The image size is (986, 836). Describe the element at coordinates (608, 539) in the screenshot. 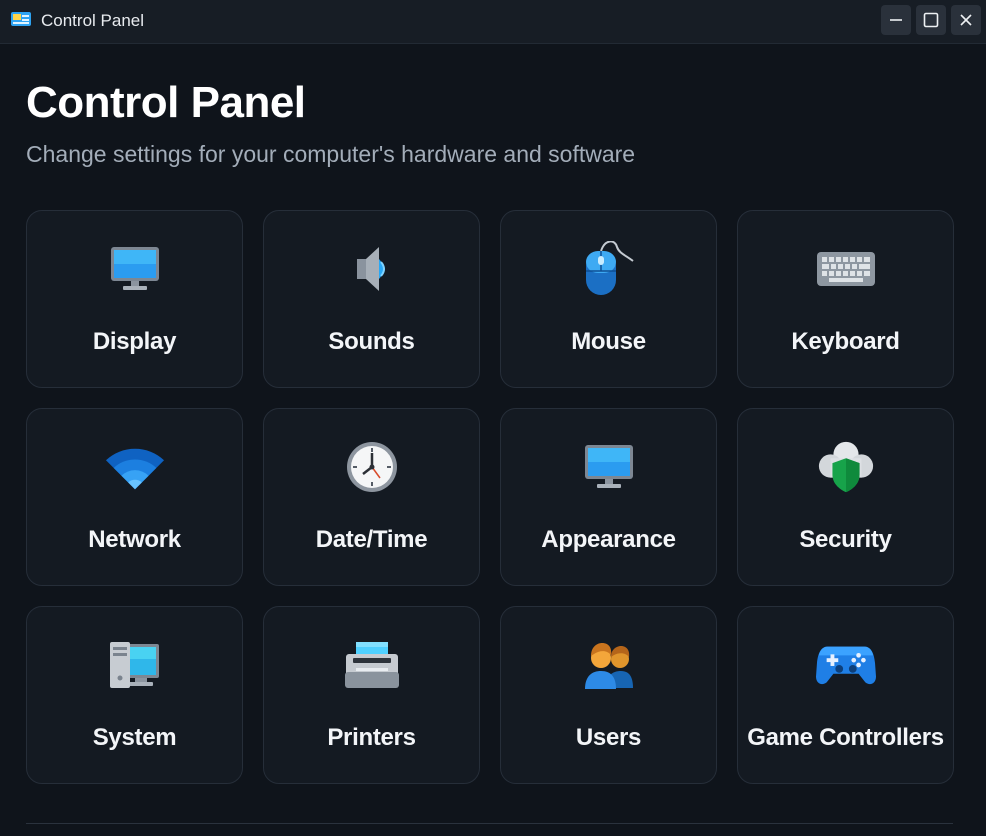

I see `tile-label: Appearance` at that location.